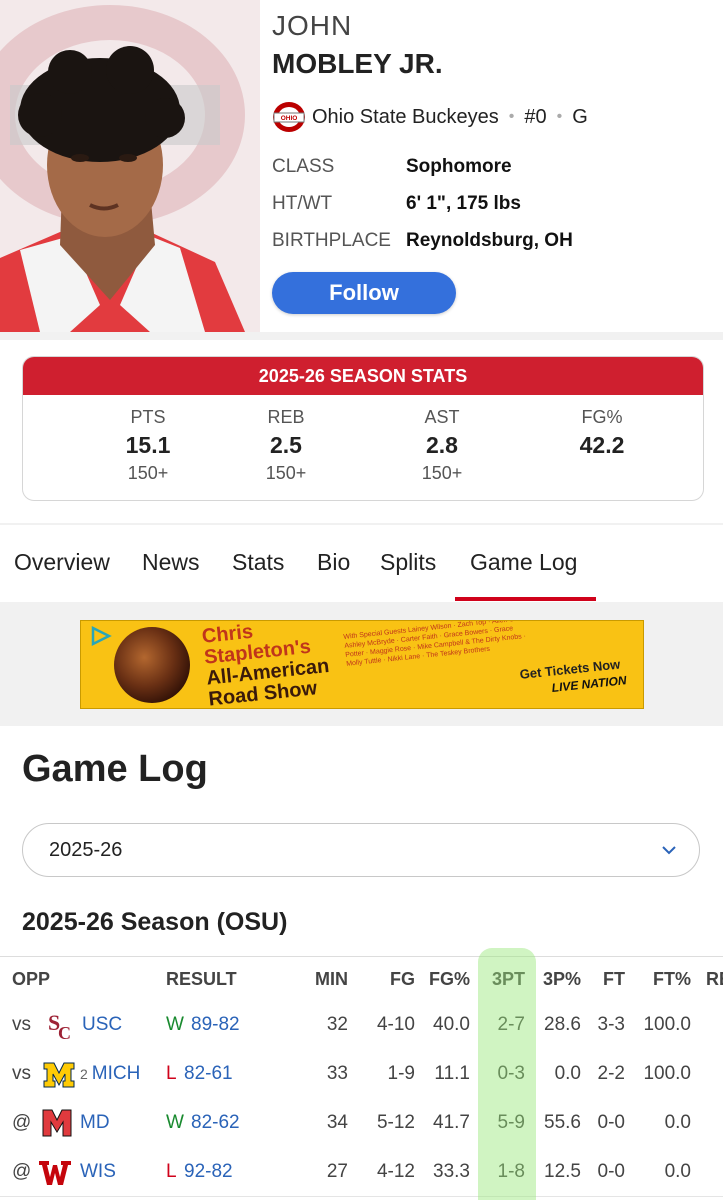 The width and height of the screenshot is (723, 1200). I want to click on result-wl: L, so click(171, 1171).